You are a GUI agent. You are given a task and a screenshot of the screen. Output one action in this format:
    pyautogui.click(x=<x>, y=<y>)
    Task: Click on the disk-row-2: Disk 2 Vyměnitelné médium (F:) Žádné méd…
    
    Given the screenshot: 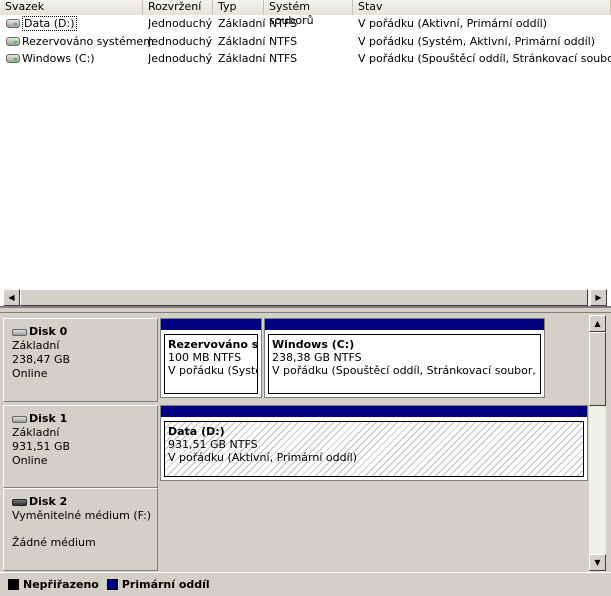 What is the action you would take?
    pyautogui.click(x=296, y=529)
    